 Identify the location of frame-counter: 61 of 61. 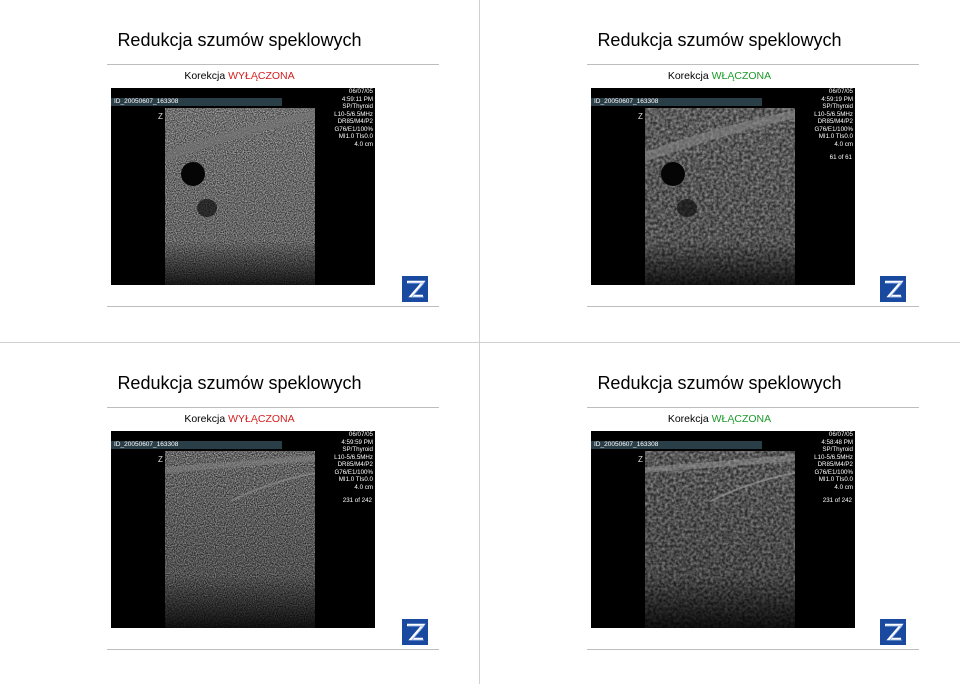
(840, 157).